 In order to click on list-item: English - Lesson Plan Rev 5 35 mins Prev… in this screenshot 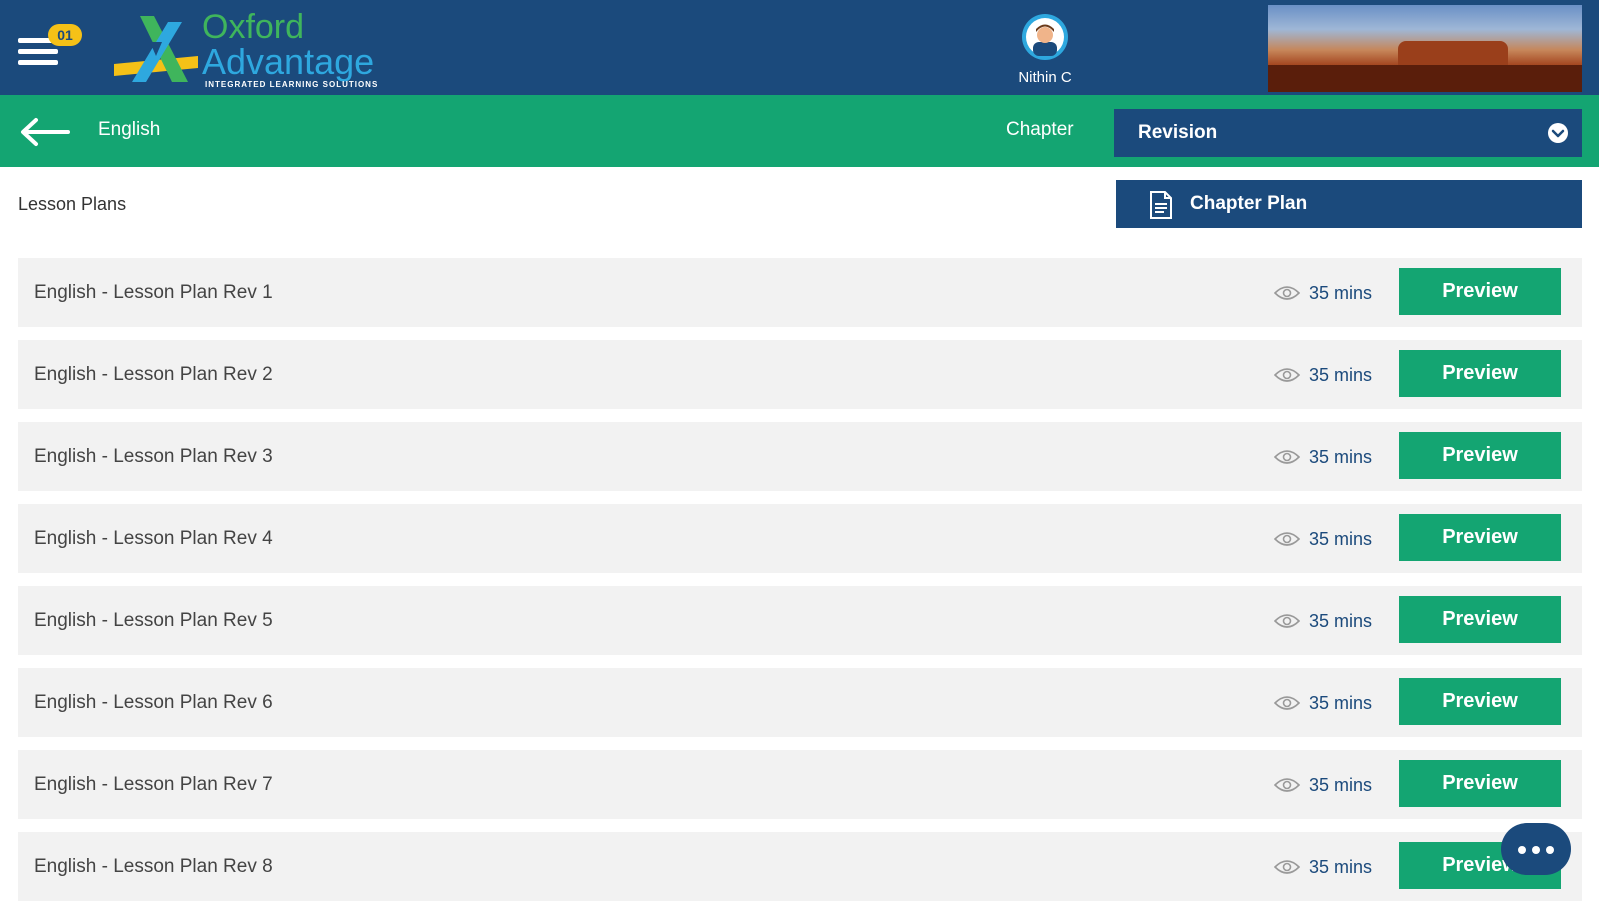, I will do `click(800, 620)`.